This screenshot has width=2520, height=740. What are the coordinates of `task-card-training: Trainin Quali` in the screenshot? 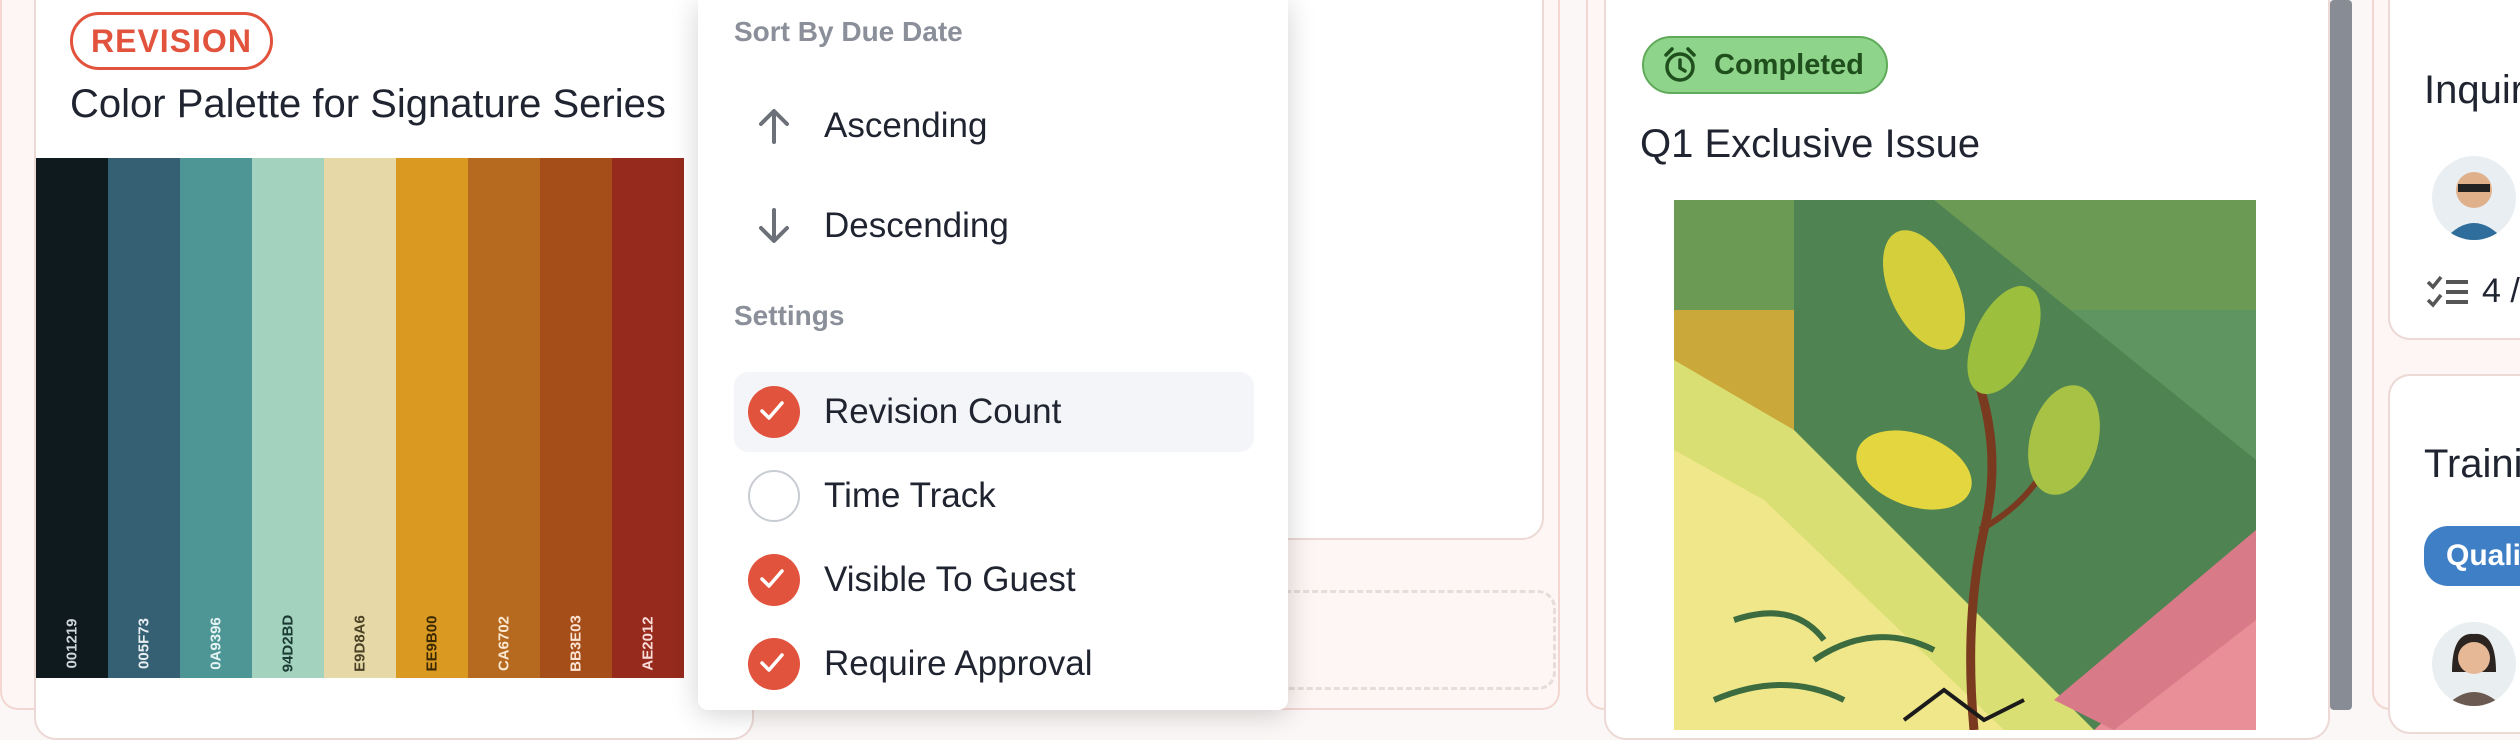 It's located at (2454, 554).